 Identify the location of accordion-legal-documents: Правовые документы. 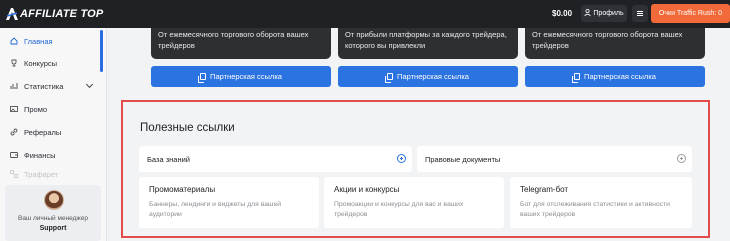
(554, 159).